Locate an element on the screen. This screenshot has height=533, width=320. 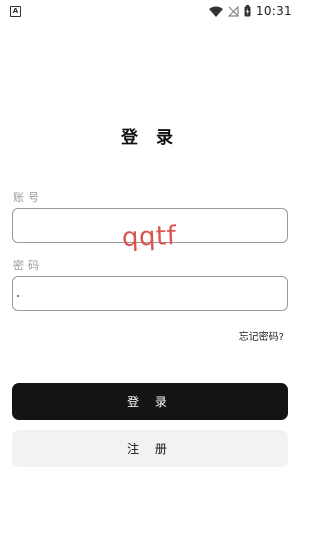
status-bar: A 10:31 is located at coordinates (150, 11).